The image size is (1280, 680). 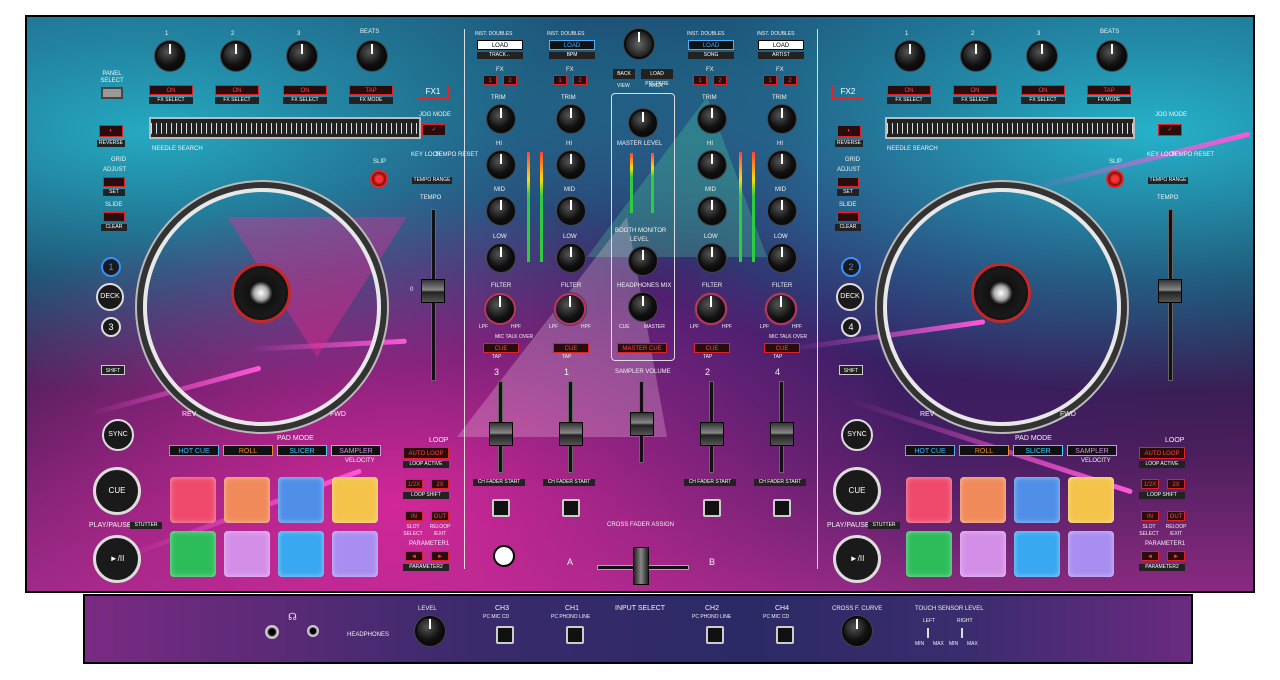 I want to click on ch1-crossfader-assign-switch, so click(x=571, y=508).